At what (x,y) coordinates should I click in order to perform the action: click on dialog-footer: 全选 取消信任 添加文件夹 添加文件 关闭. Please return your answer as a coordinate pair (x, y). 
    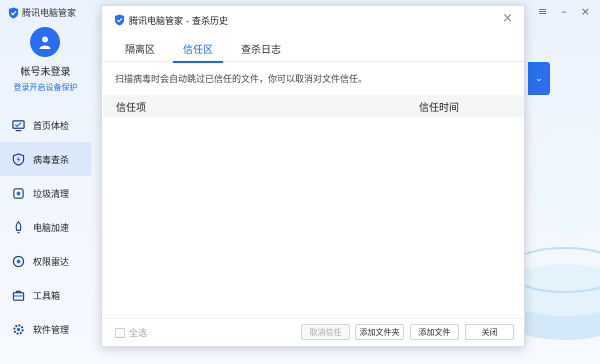
    Looking at the image, I should click on (313, 332).